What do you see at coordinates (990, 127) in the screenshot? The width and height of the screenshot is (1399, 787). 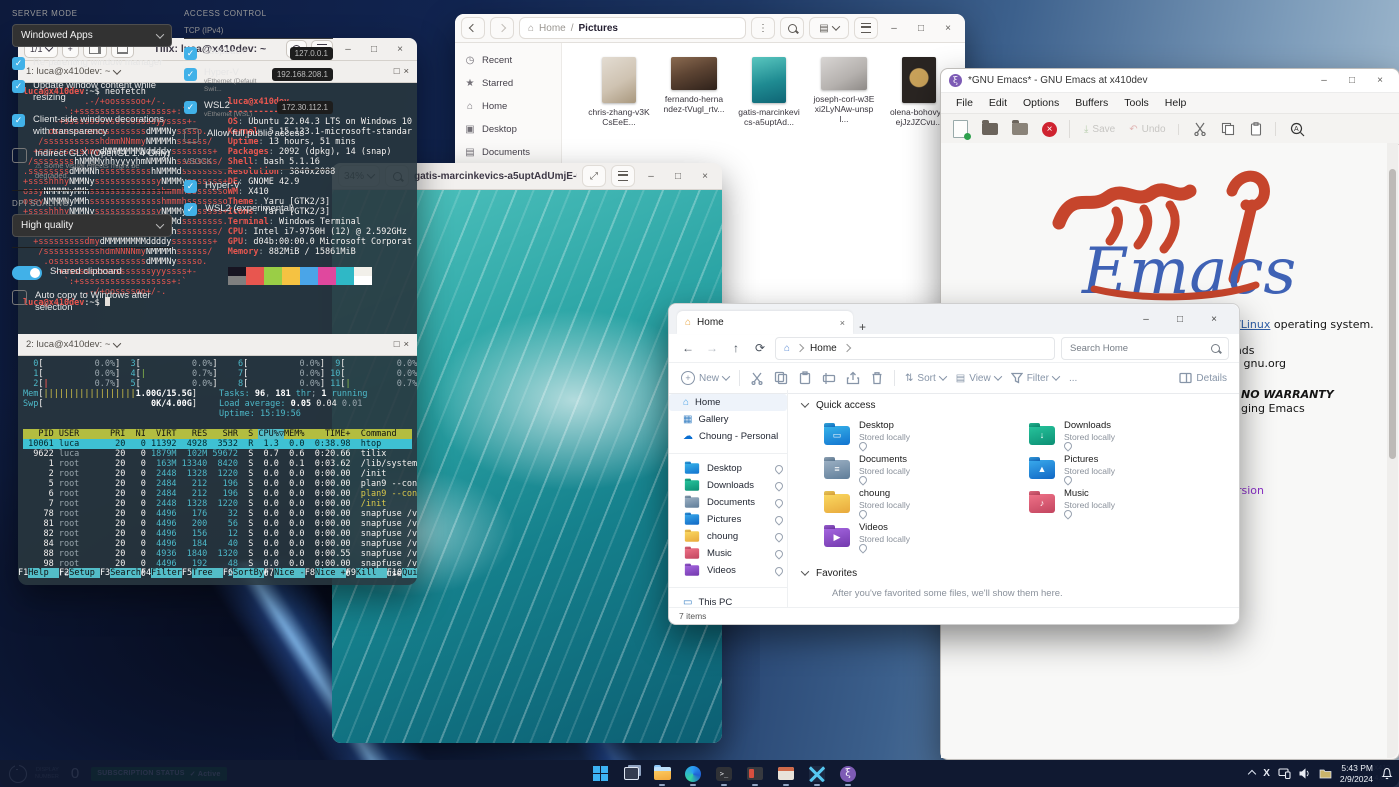 I see `open-file-icon` at bounding box center [990, 127].